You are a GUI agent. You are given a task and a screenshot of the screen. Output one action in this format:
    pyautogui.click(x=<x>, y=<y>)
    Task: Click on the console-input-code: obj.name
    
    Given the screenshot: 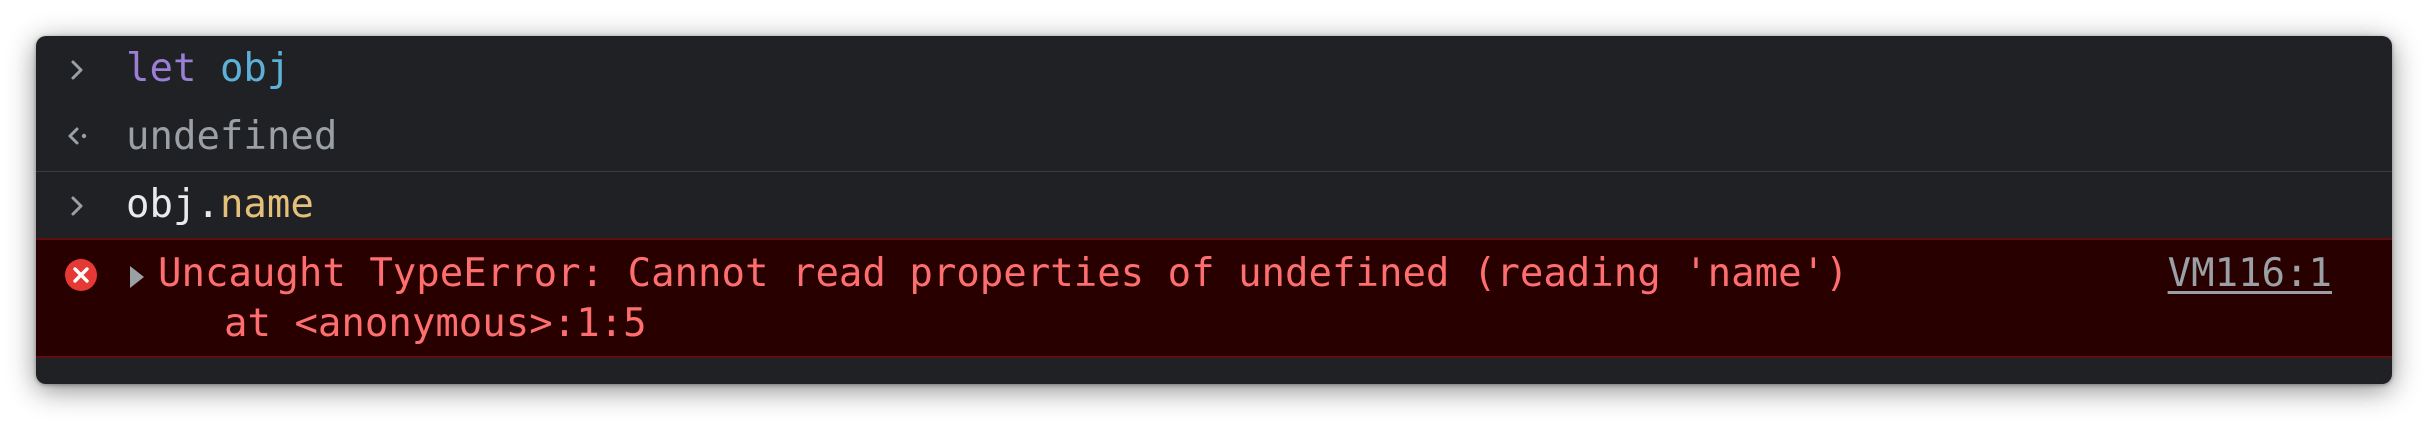 What is the action you would take?
    pyautogui.click(x=220, y=205)
    